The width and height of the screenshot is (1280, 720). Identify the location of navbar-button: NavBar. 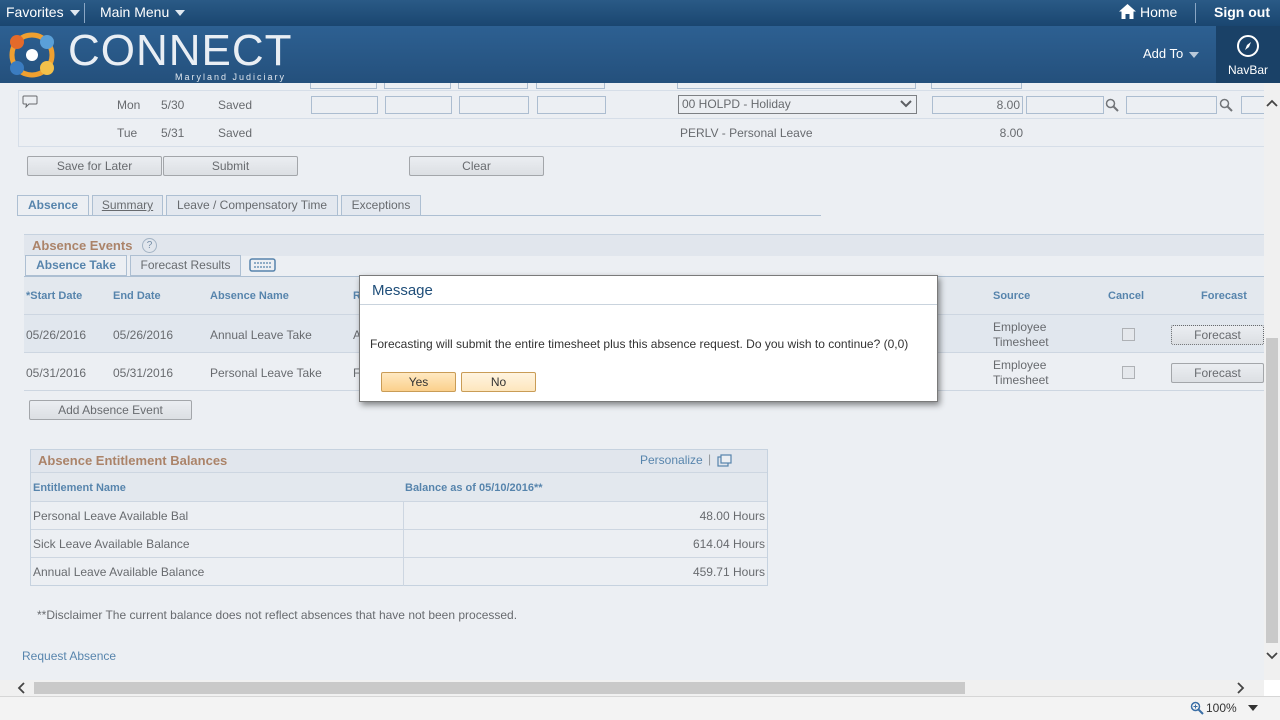
(1248, 54).